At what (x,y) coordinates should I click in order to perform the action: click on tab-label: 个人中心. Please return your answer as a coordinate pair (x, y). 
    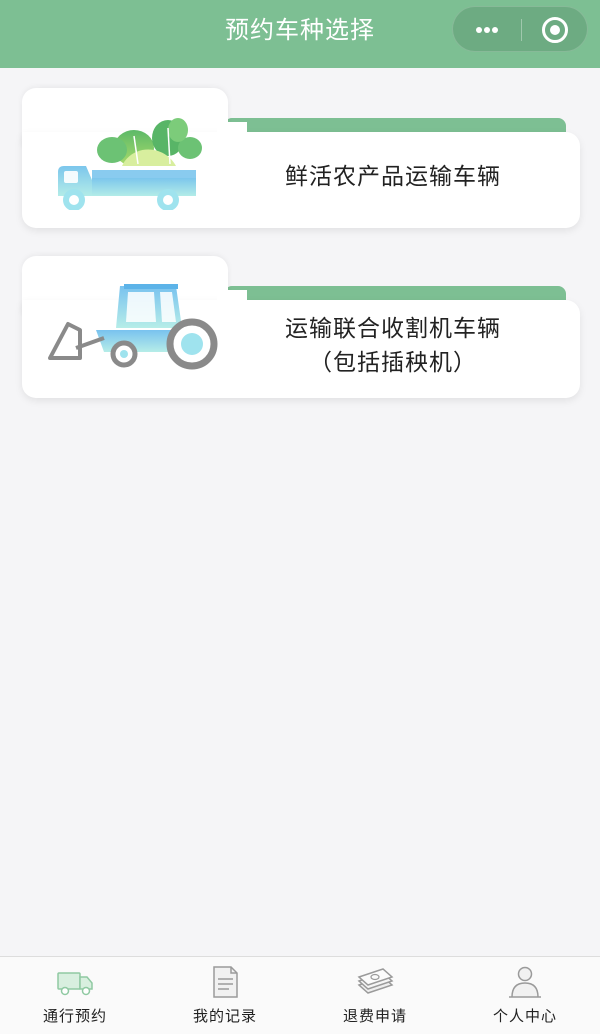
    Looking at the image, I should click on (524, 1016).